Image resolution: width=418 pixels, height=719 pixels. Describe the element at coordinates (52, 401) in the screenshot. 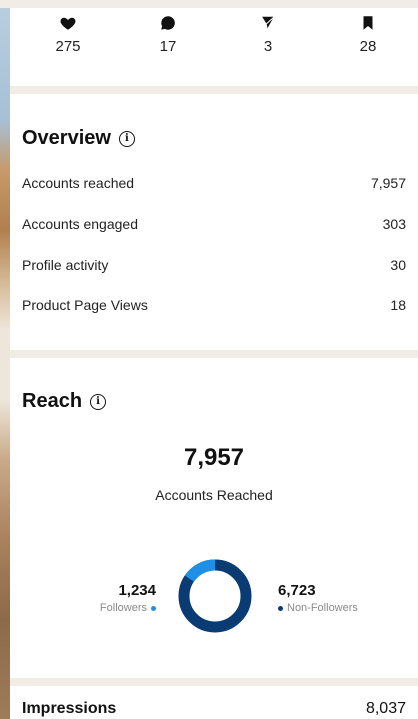

I see `reach-title-text: Reach` at that location.